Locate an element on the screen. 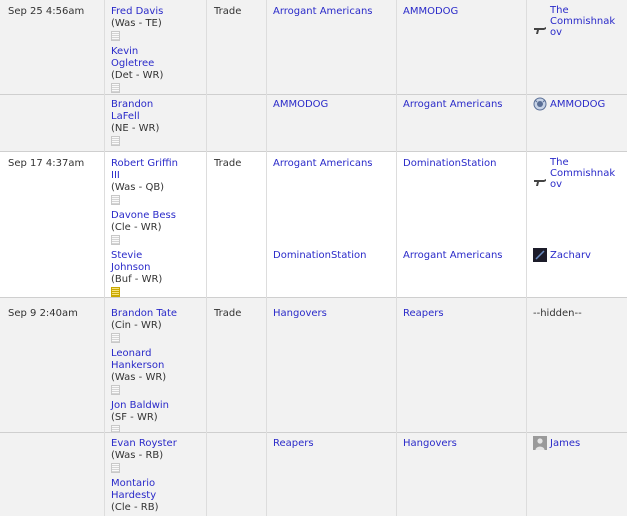  player-entry: Evan Royster (Was - RB) is located at coordinates (144, 455).